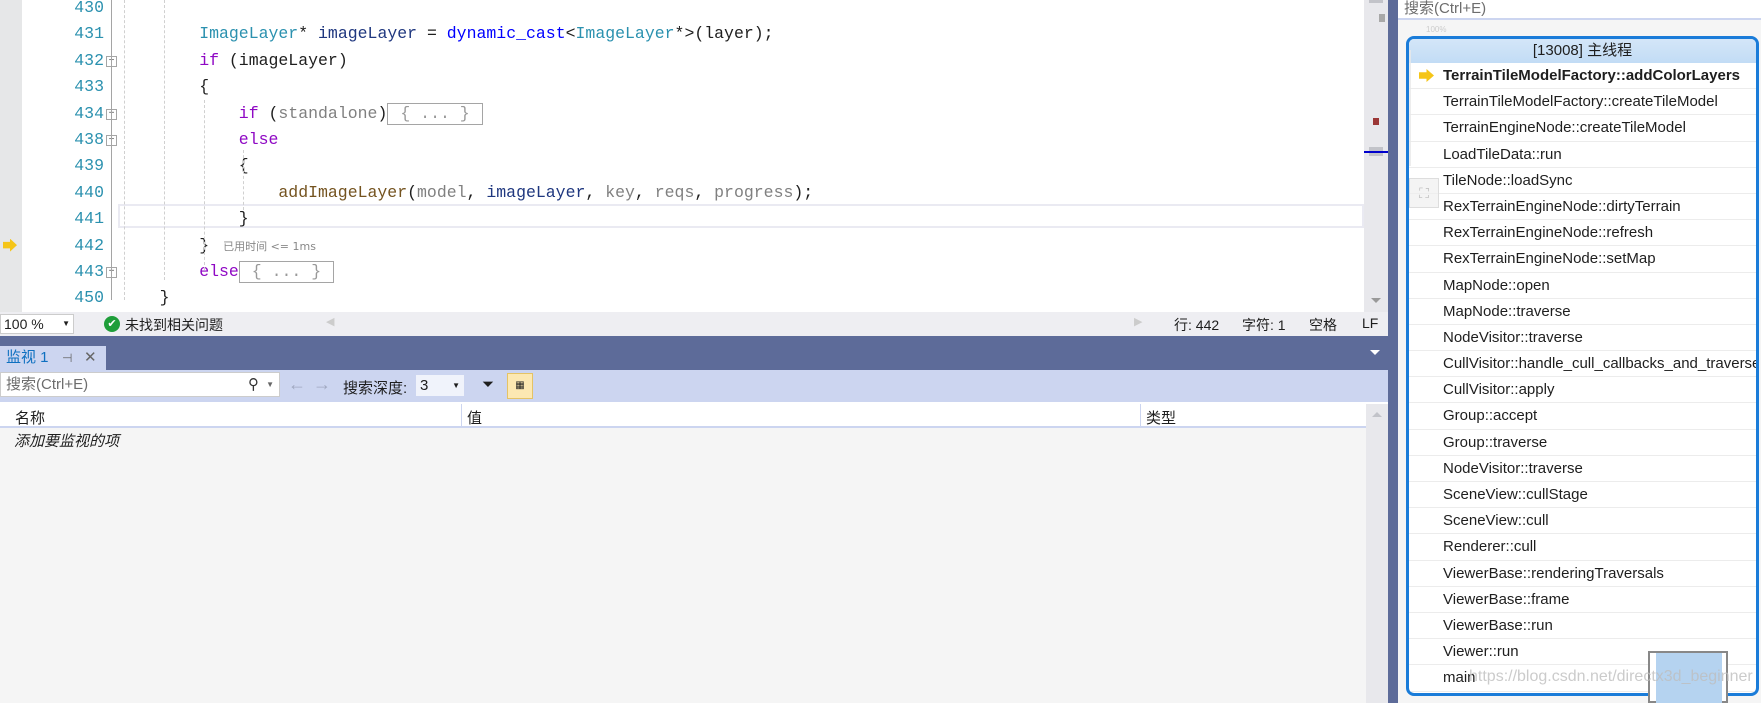 The width and height of the screenshot is (1761, 703). What do you see at coordinates (90, 358) in the screenshot?
I see `close-icon: ✕` at bounding box center [90, 358].